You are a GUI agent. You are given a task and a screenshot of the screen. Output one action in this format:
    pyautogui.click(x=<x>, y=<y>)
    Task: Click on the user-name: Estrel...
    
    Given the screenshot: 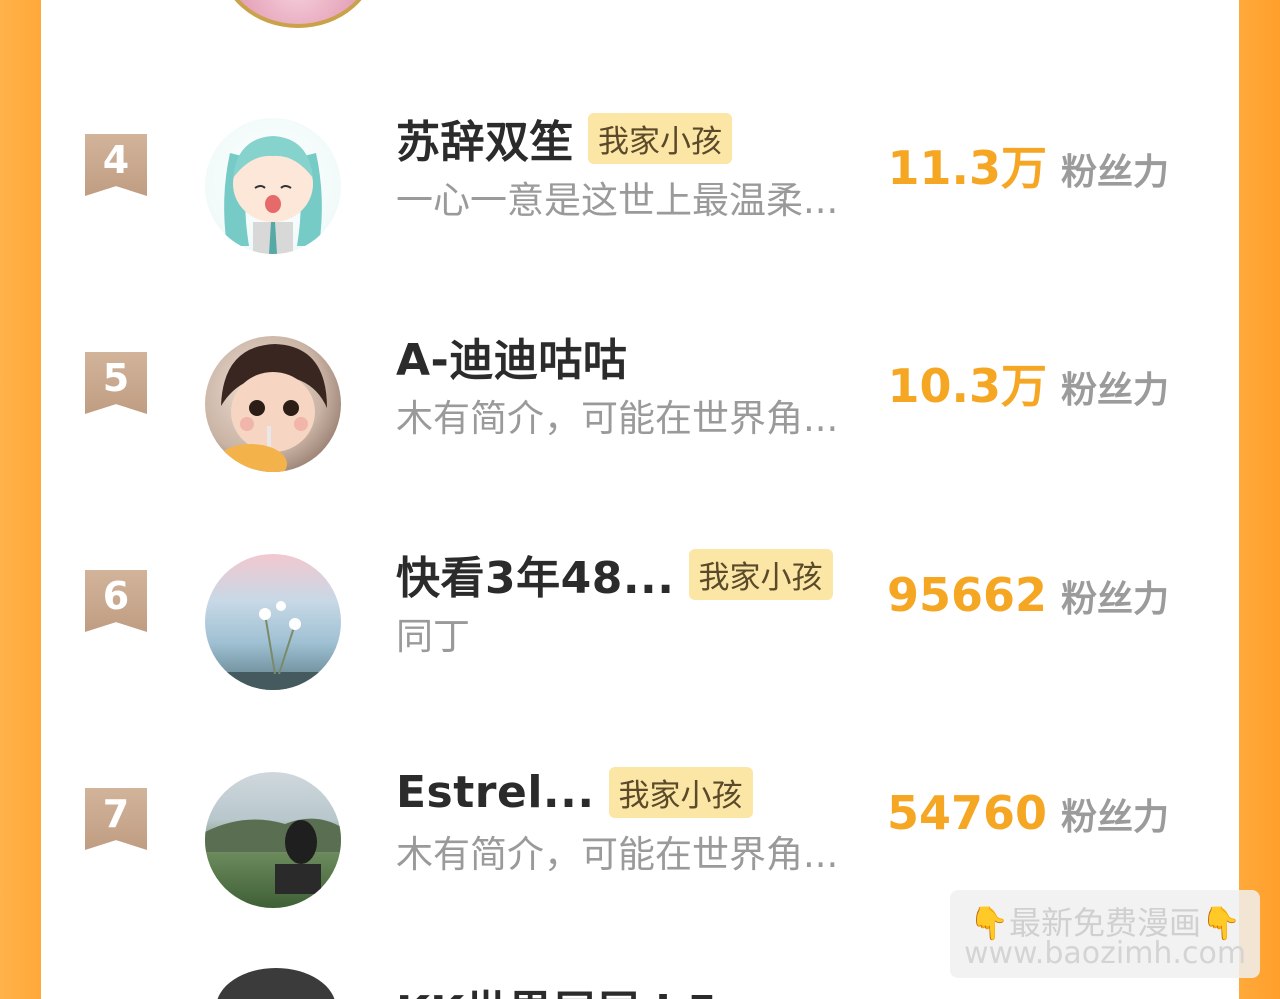 What is the action you would take?
    pyautogui.click(x=495, y=792)
    